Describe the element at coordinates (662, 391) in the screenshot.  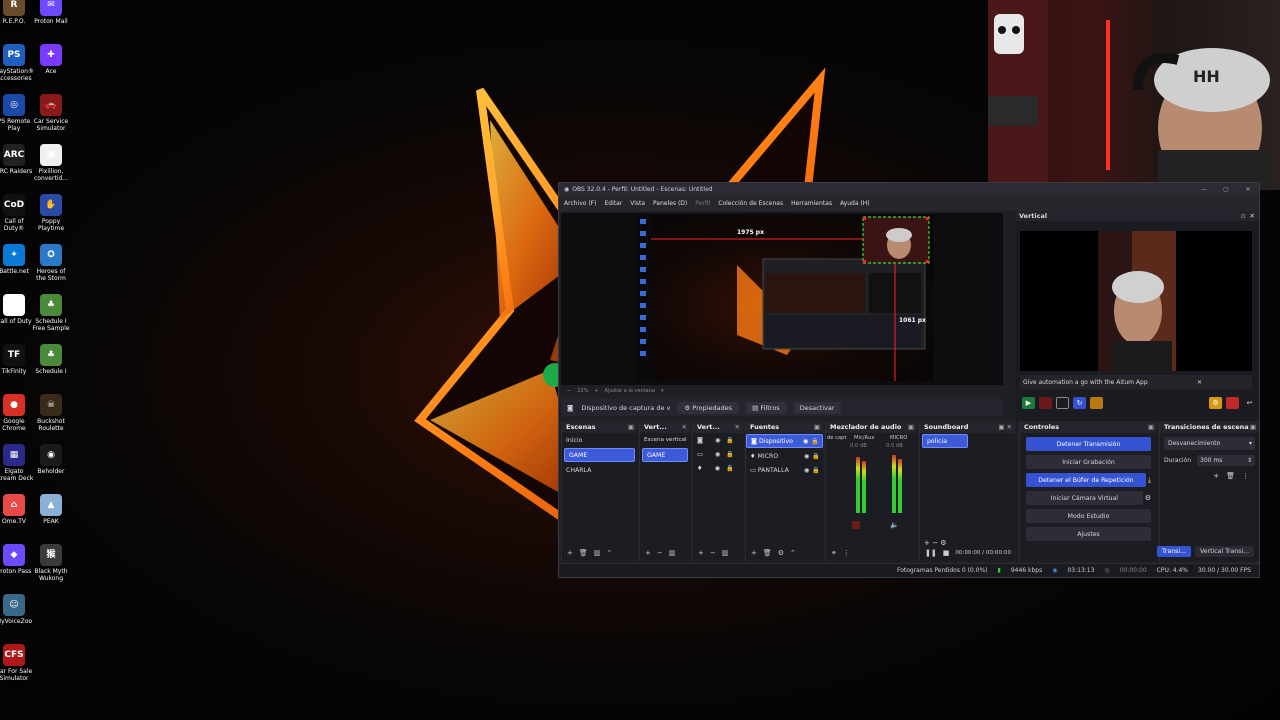
I see `chevron-down-icon: ▾` at that location.